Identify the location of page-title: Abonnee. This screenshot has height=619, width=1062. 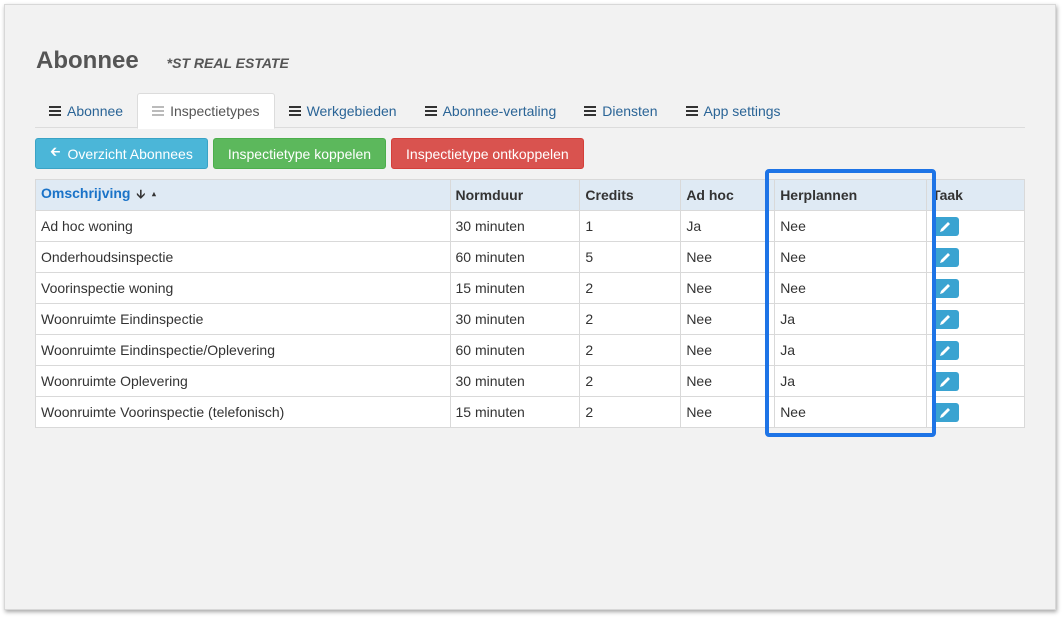
(87, 60).